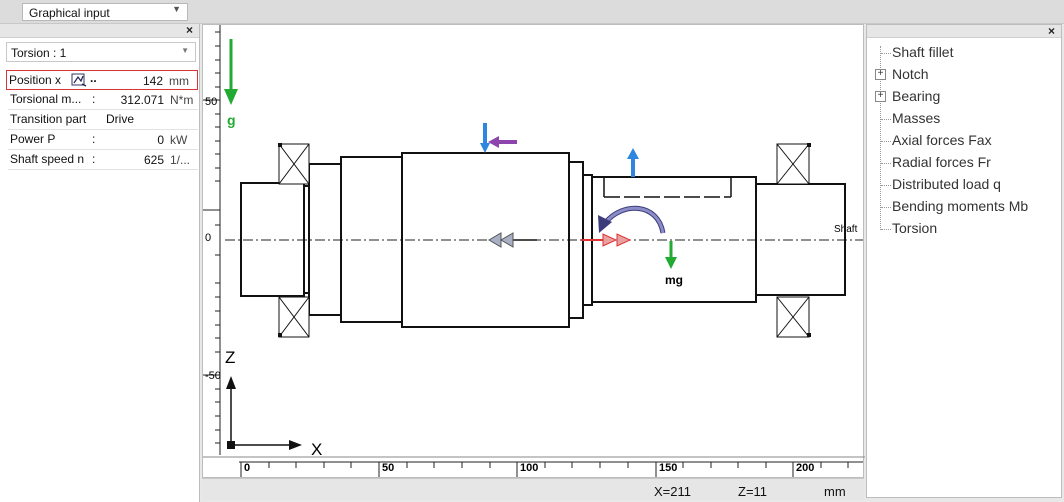 The width and height of the screenshot is (1064, 502). What do you see at coordinates (47, 159) in the screenshot?
I see `shaft-speed-label: Shaft speed n` at bounding box center [47, 159].